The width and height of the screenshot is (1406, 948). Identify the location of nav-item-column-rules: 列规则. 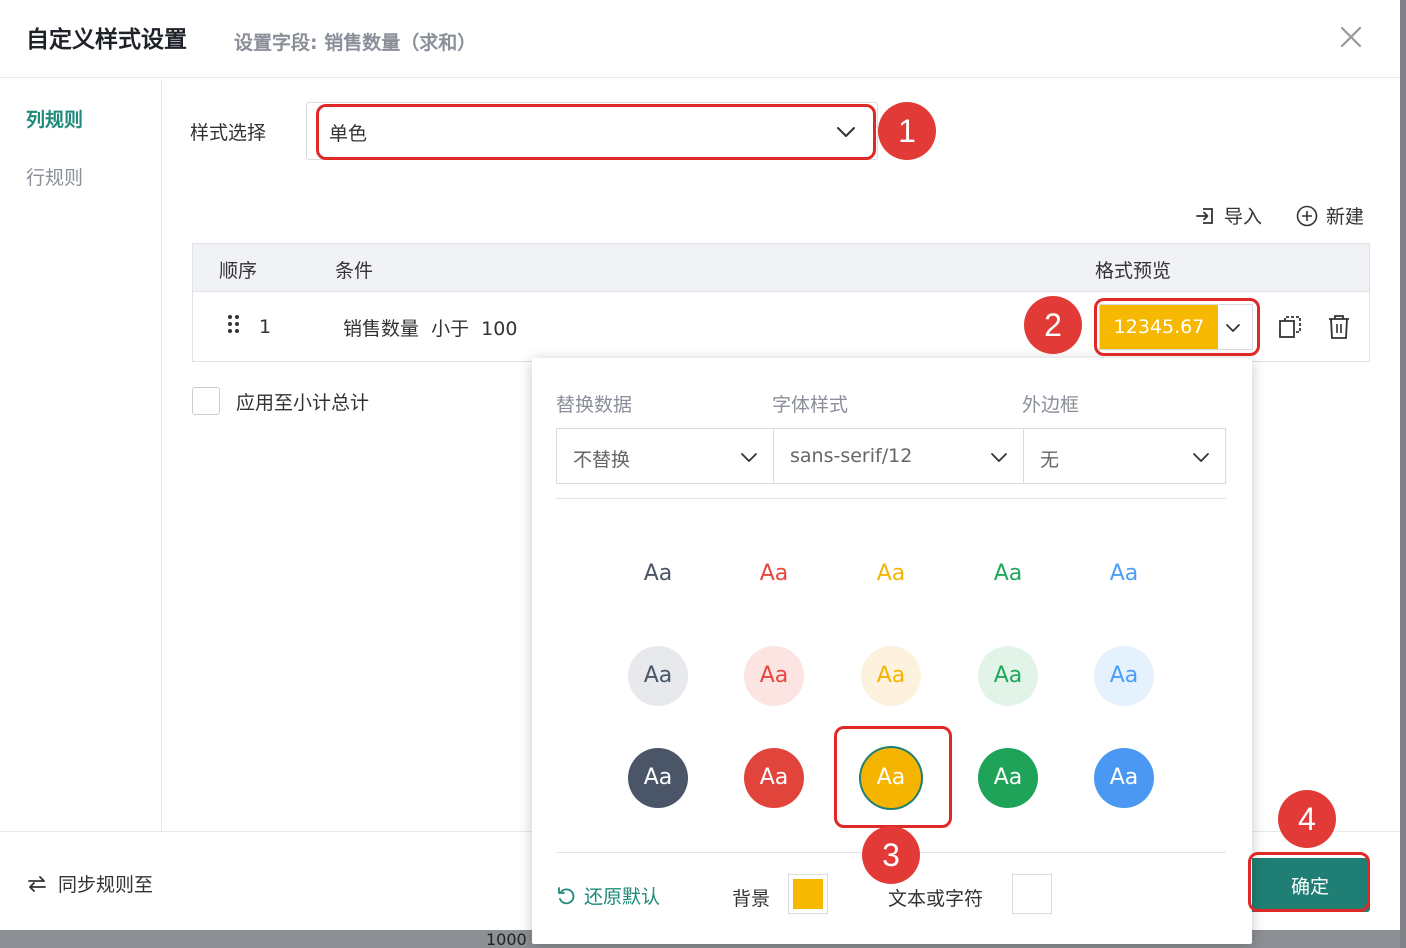
(54, 118).